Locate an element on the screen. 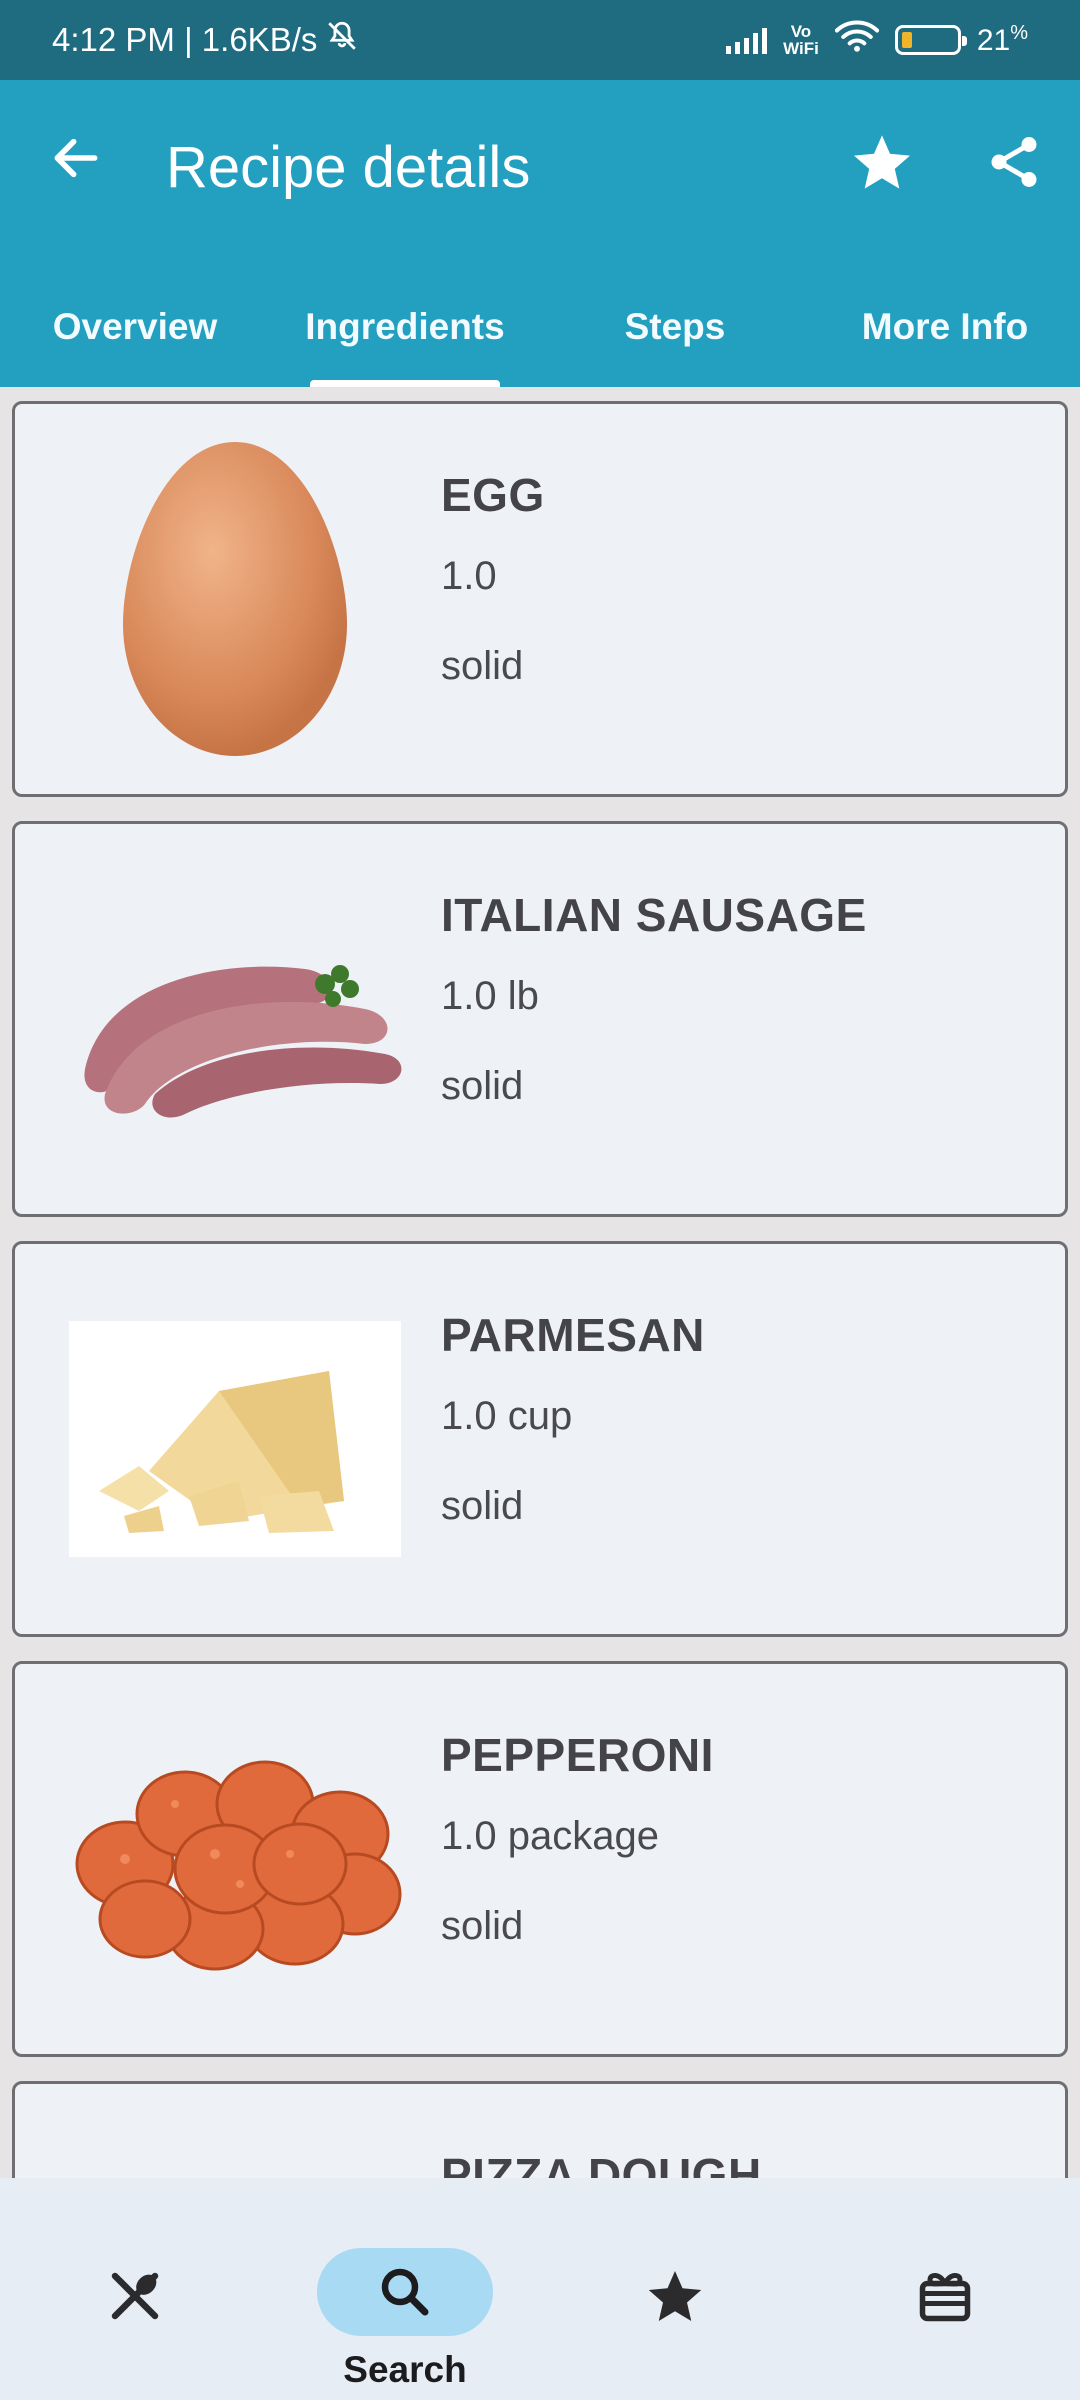 Image resolution: width=1080 pixels, height=2400 pixels. ingredient-card: PIZZA DOUGH is located at coordinates (540, 2129).